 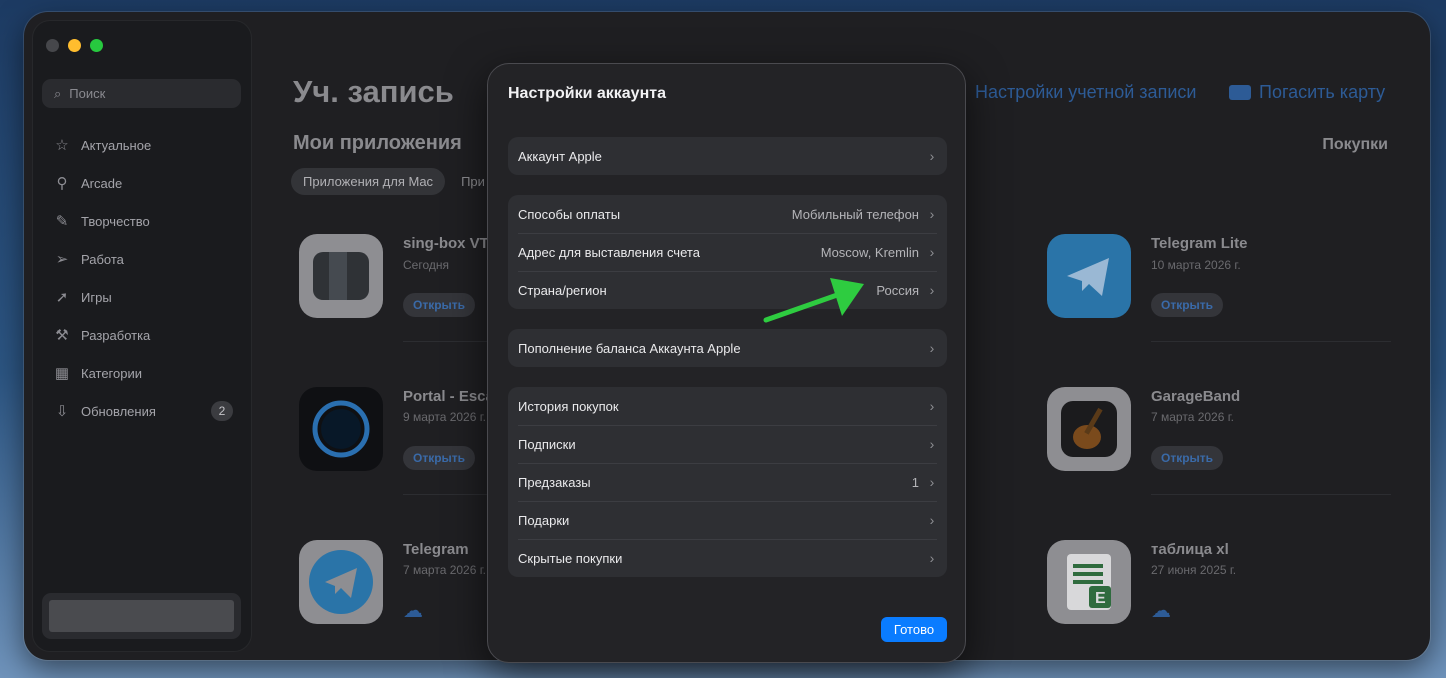 I want to click on app-date: 7 марта 2026 г., so click(x=1192, y=417).